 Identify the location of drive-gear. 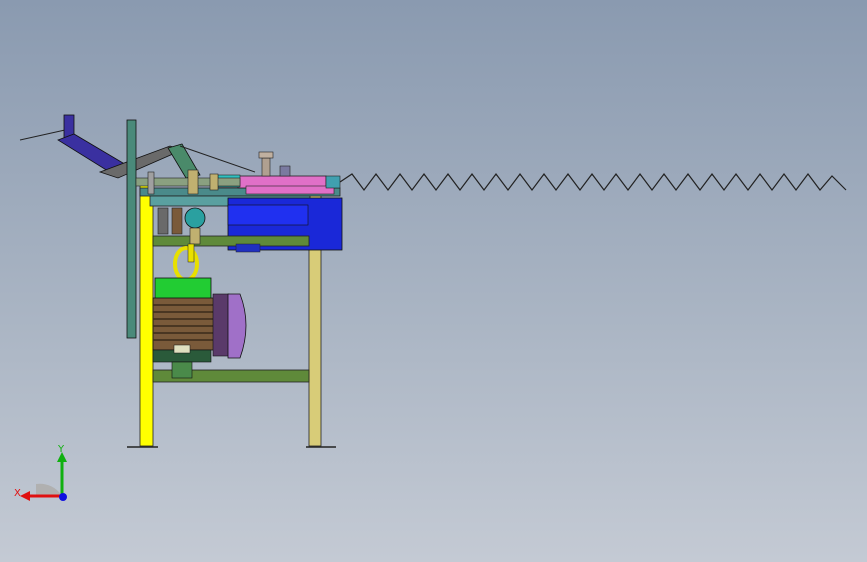
(195, 218).